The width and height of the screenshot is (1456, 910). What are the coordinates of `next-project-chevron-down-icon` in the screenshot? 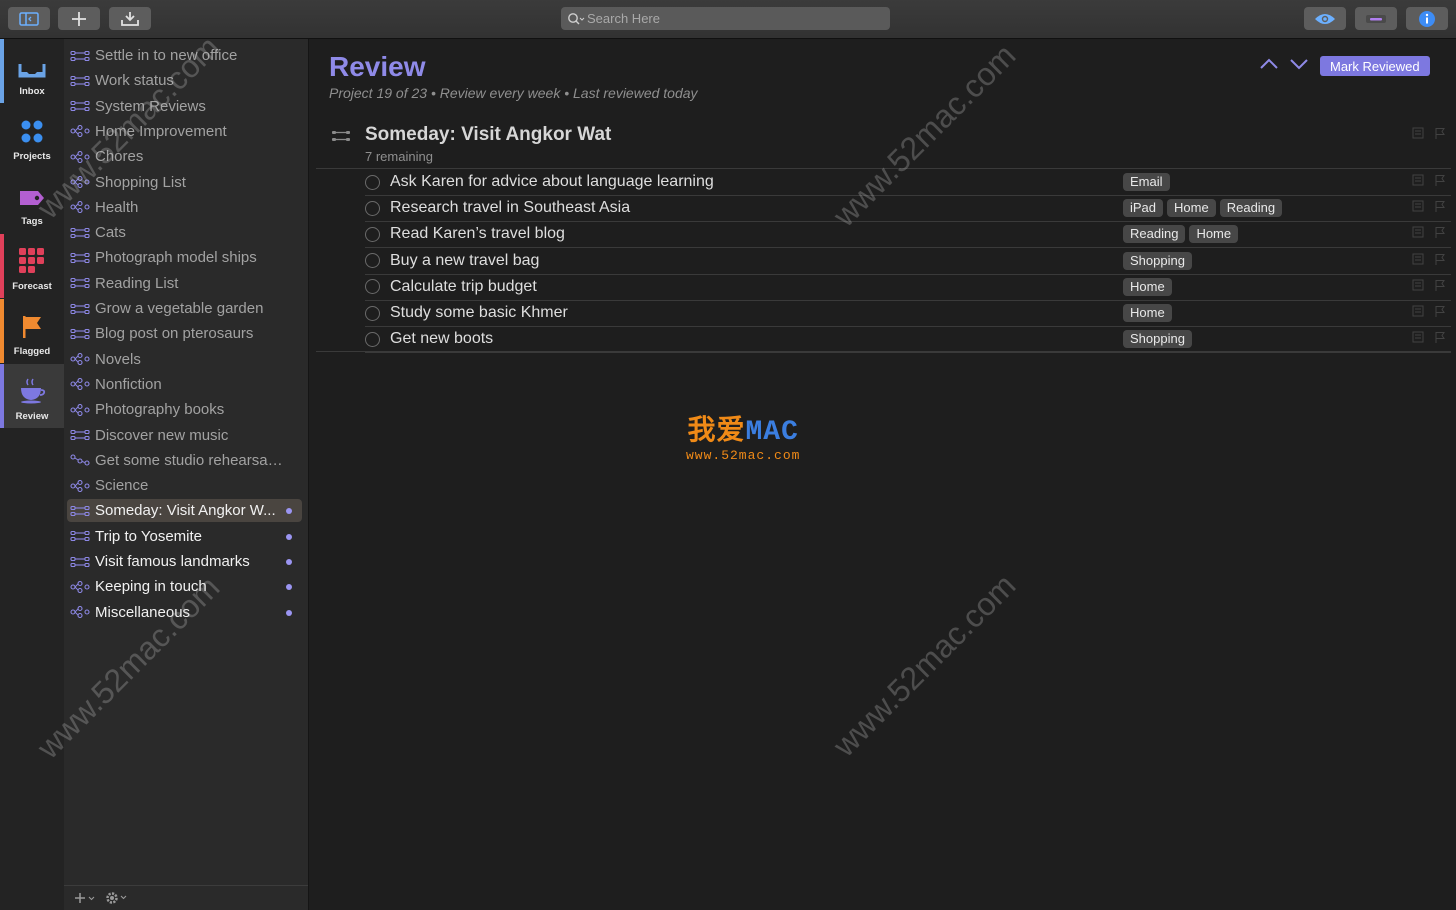 It's located at (1299, 64).